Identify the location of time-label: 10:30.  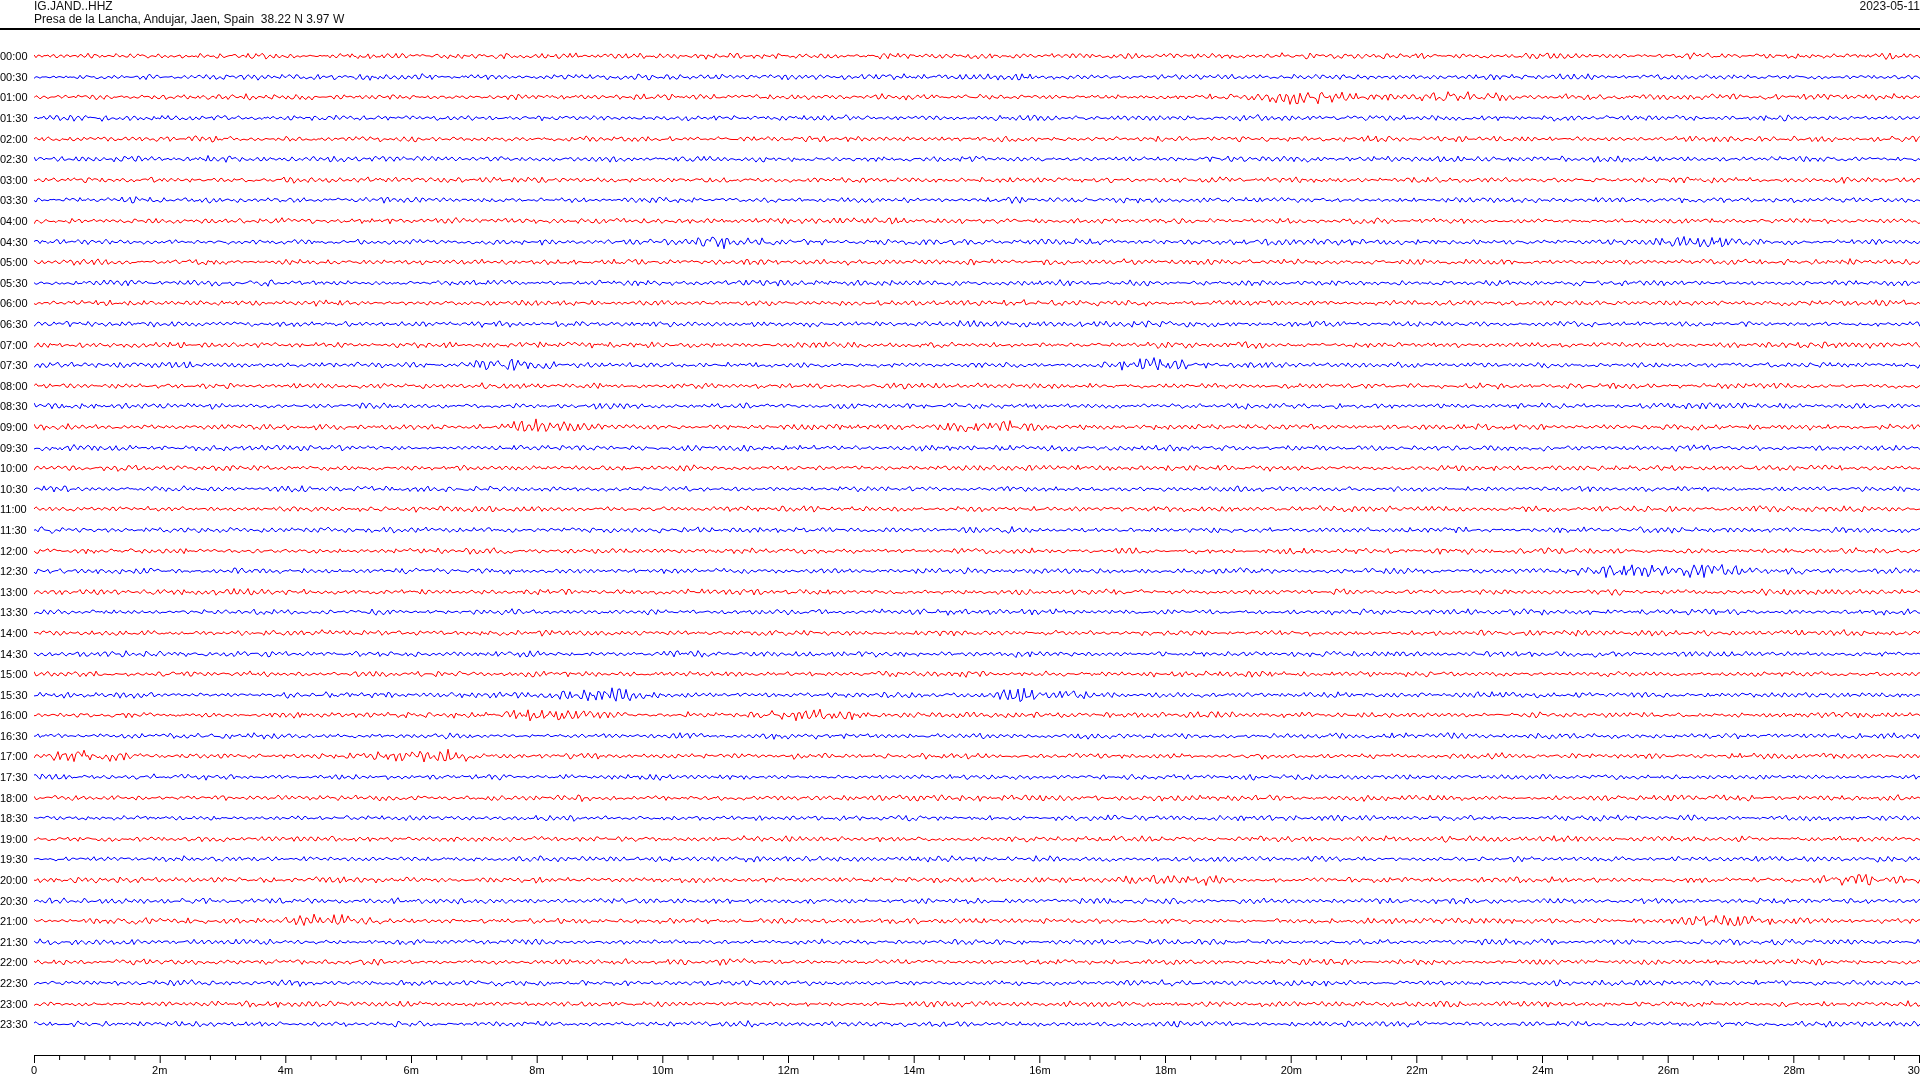
(14, 488).